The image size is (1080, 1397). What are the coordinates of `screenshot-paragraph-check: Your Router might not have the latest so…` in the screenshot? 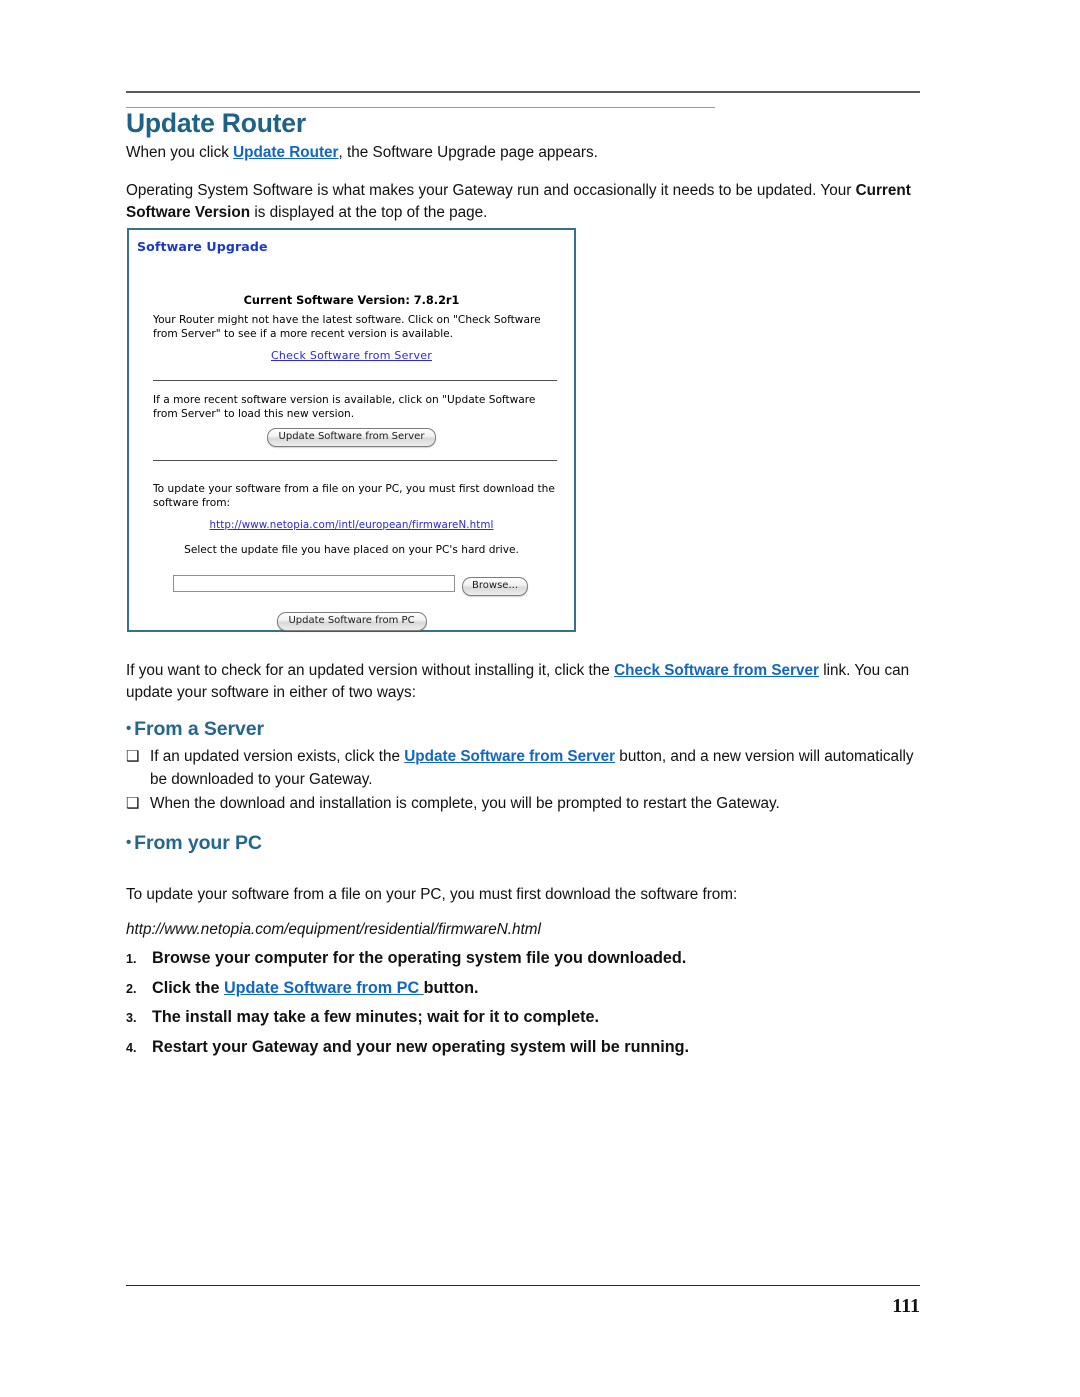 It's located at (347, 327).